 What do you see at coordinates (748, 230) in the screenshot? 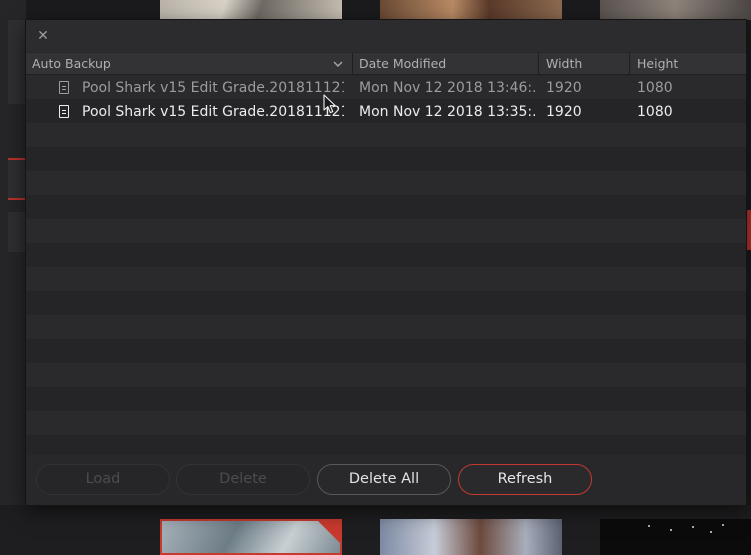
I see `background-playhead-marker` at bounding box center [748, 230].